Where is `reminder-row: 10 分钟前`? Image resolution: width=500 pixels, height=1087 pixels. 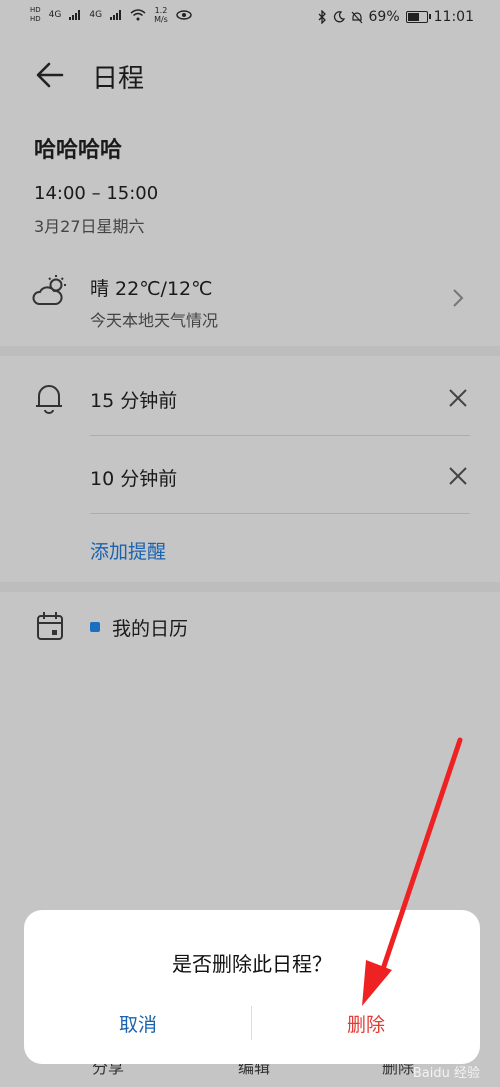 reminder-row: 10 分钟前 is located at coordinates (250, 477).